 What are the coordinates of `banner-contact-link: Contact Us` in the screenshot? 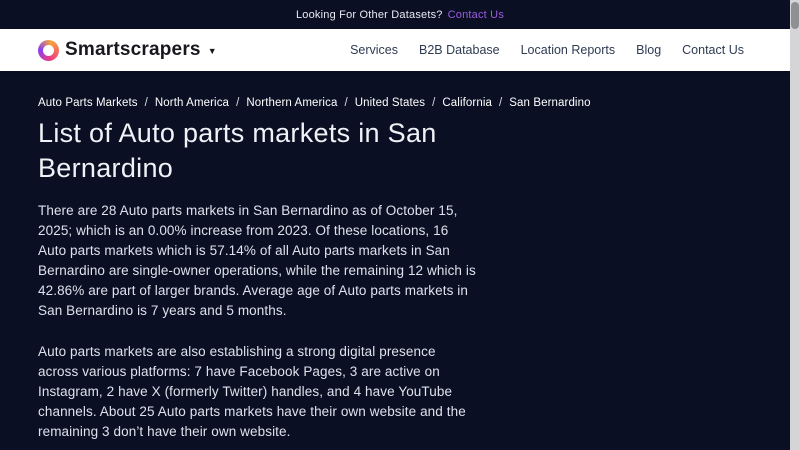 It's located at (476, 15).